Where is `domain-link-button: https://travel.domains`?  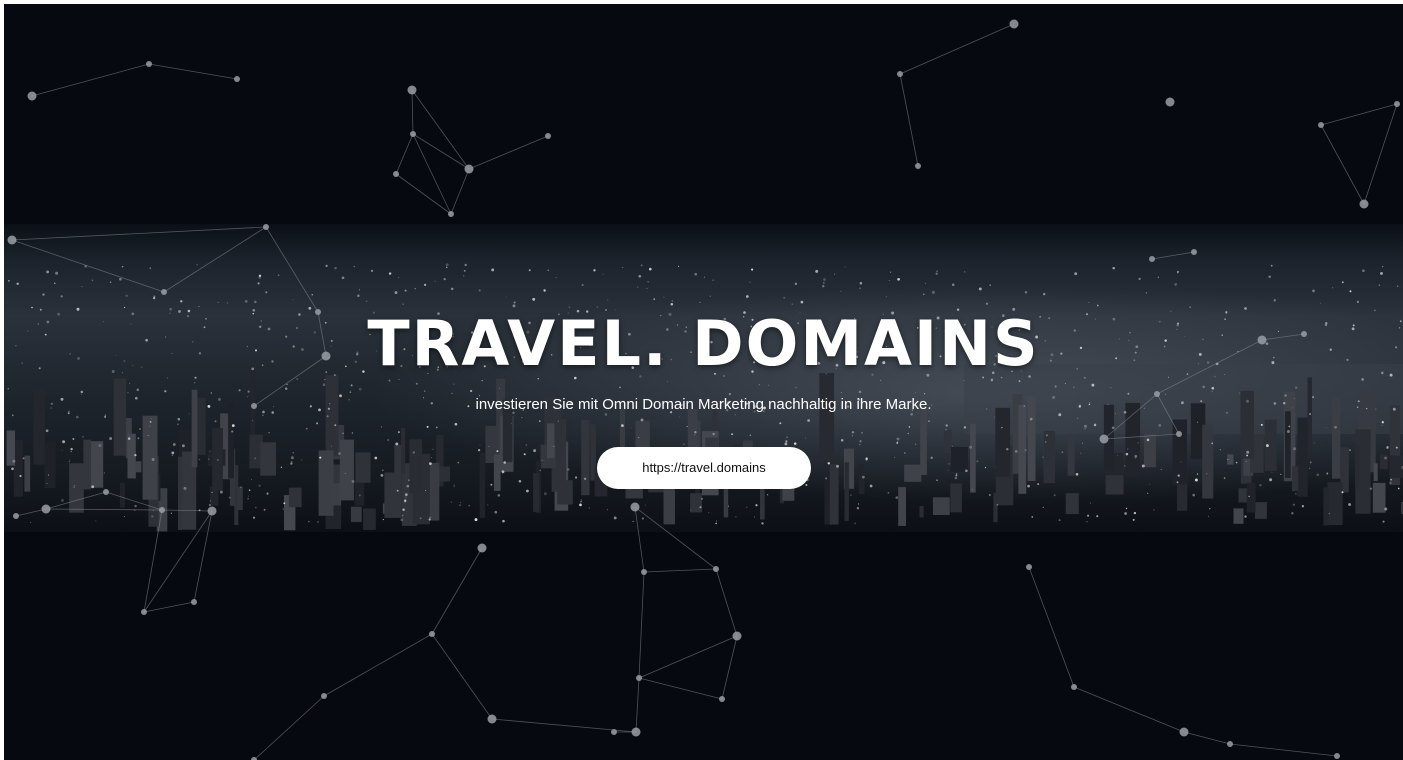
domain-link-button: https://travel.domains is located at coordinates (704, 468).